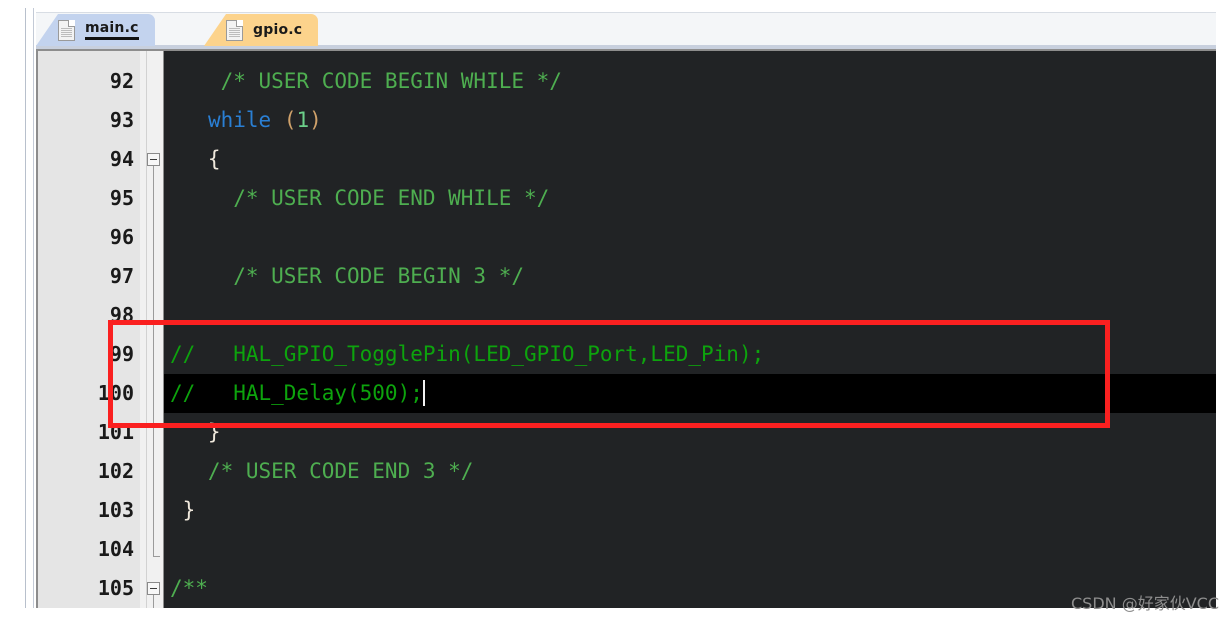 The image size is (1231, 622). What do you see at coordinates (303, 120) in the screenshot?
I see `number-token: 1` at bounding box center [303, 120].